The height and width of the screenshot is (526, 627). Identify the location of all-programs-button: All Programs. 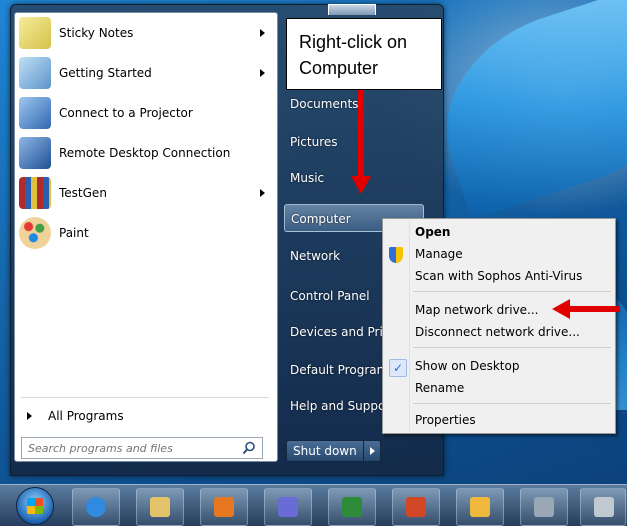
(144, 416).